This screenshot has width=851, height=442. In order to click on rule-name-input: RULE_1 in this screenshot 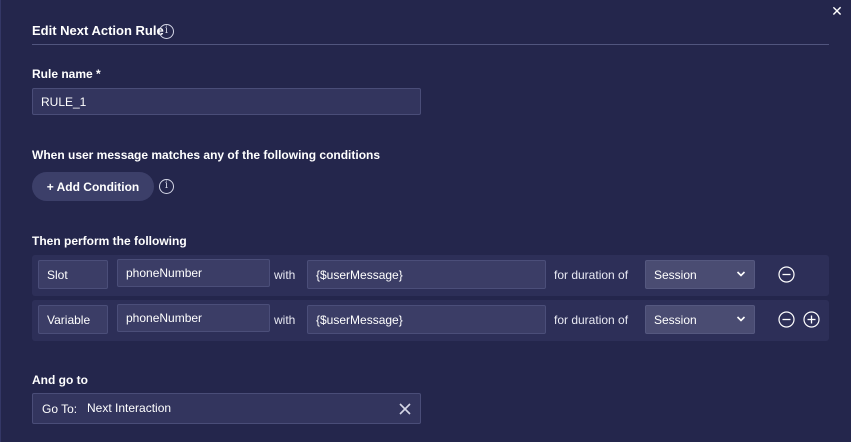, I will do `click(226, 101)`.